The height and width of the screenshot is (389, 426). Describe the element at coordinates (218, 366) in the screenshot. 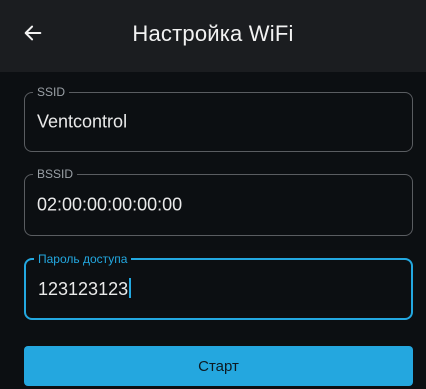

I see `start-button: Старт` at that location.